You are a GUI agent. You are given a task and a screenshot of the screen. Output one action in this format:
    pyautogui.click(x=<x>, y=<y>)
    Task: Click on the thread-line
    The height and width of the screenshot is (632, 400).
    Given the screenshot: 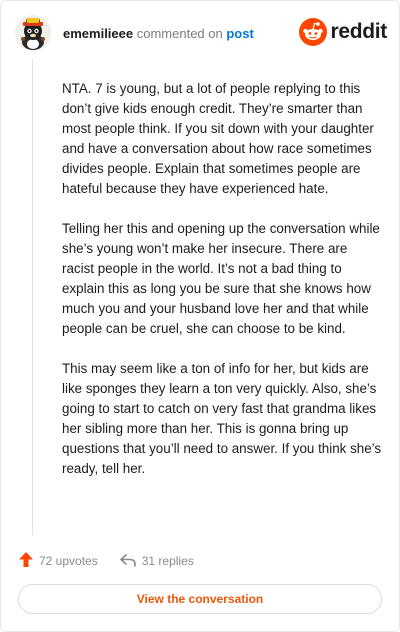 What is the action you would take?
    pyautogui.click(x=32, y=297)
    